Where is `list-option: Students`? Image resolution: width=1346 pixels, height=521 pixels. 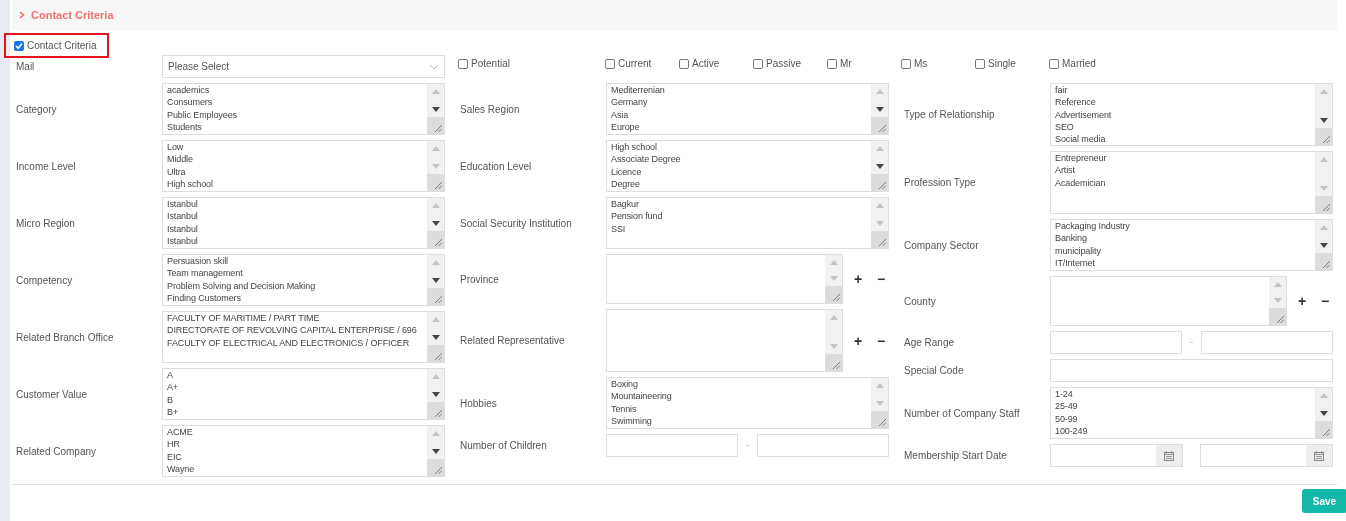
list-option: Students is located at coordinates (184, 127).